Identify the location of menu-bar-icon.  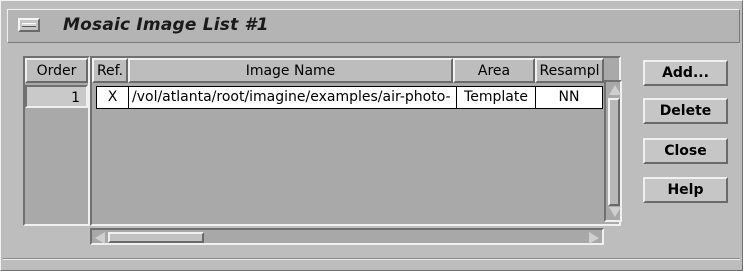
(29, 25).